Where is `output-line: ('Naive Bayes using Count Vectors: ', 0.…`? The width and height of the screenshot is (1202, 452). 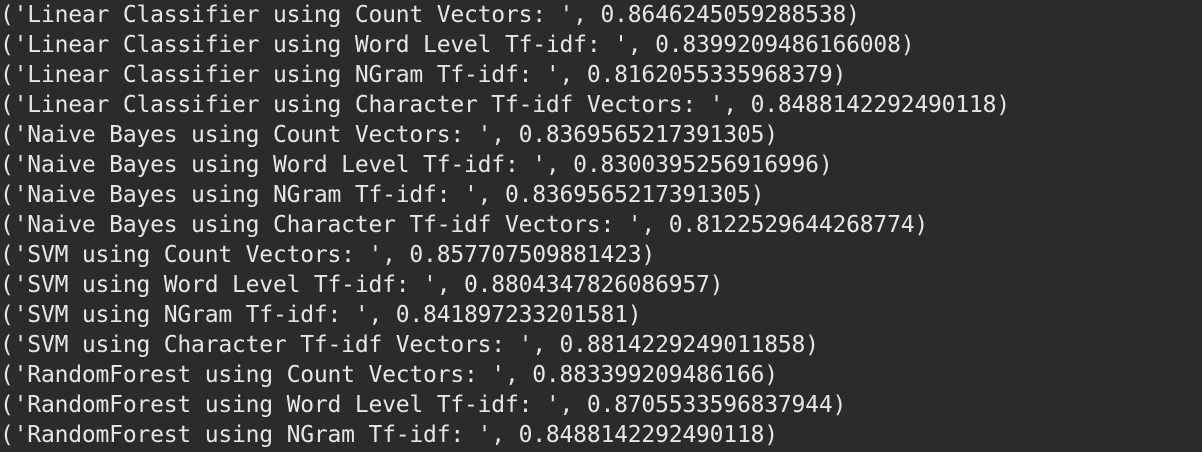 output-line: ('Naive Bayes using Count Vectors: ', 0.… is located at coordinates (389, 135).